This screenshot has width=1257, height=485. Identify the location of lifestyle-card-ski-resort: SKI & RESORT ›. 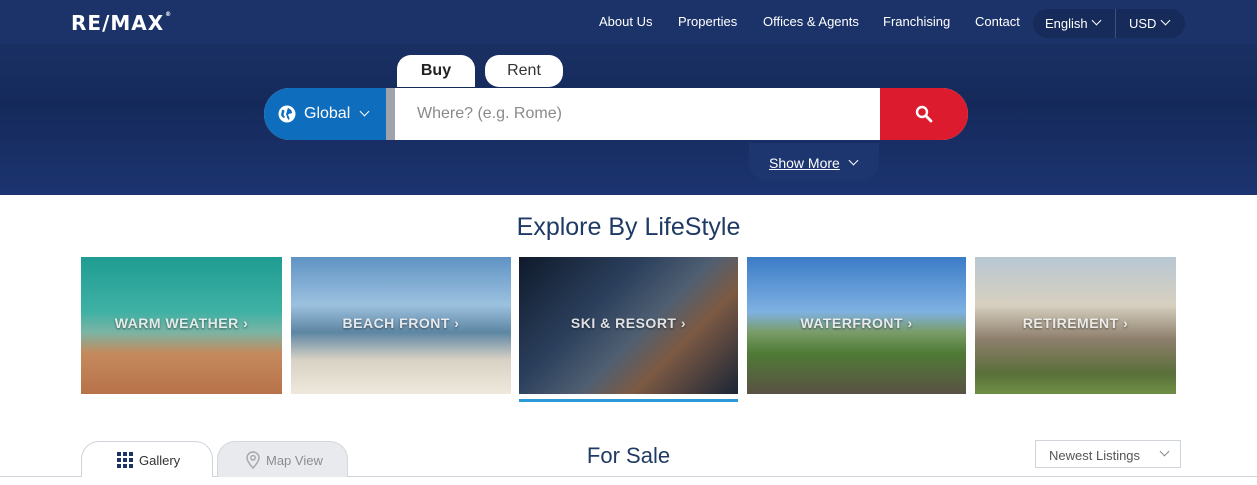
(628, 325).